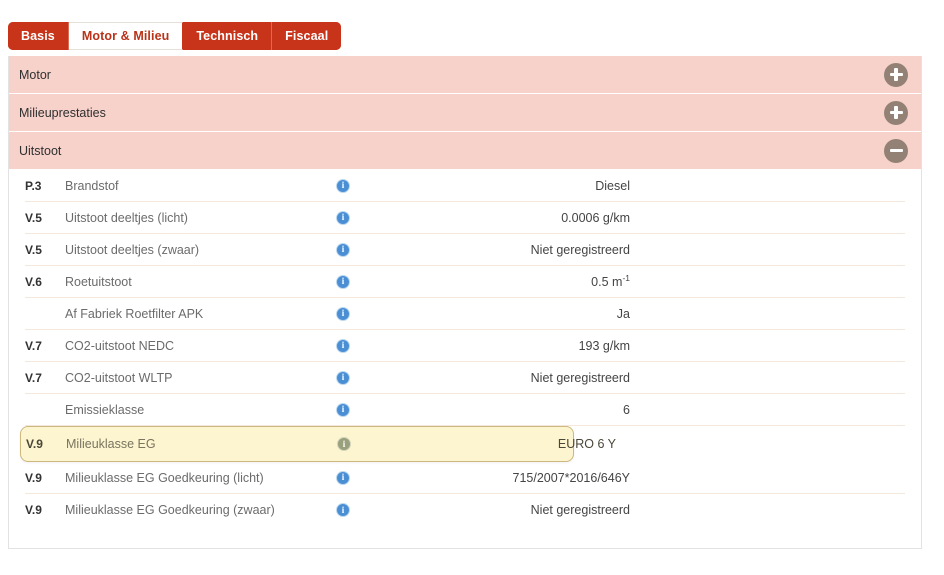 The image size is (944, 575). I want to click on row-value: Ja, so click(522, 314).